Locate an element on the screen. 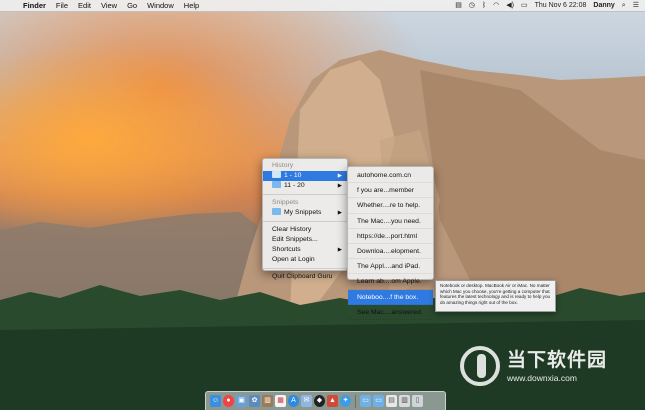 The width and height of the screenshot is (645, 410). watermark-brand: 当下软件园 is located at coordinates (557, 360).